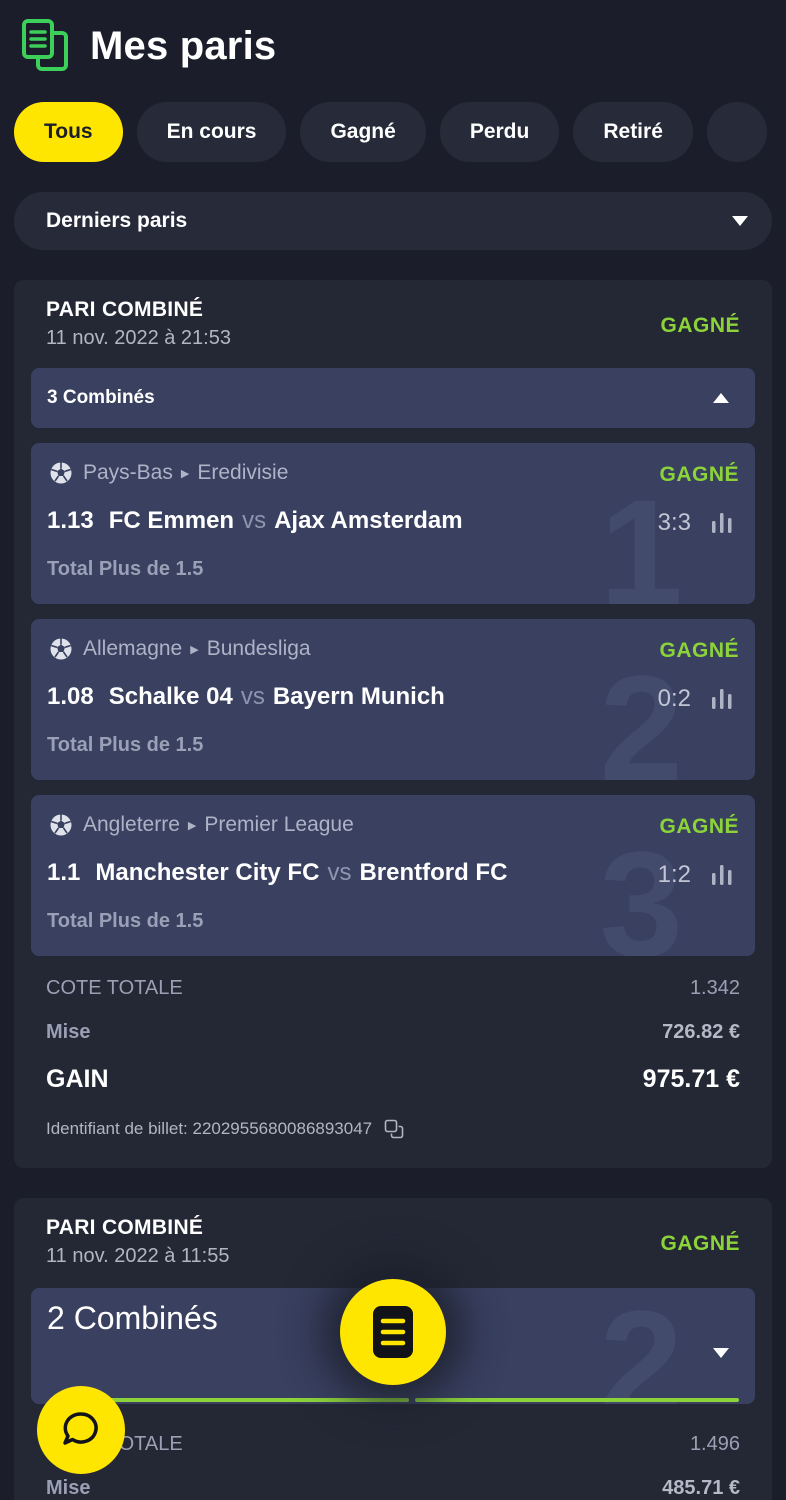 The image size is (786, 1500). What do you see at coordinates (70, 520) in the screenshot?
I see `leg-odd: 1.13` at bounding box center [70, 520].